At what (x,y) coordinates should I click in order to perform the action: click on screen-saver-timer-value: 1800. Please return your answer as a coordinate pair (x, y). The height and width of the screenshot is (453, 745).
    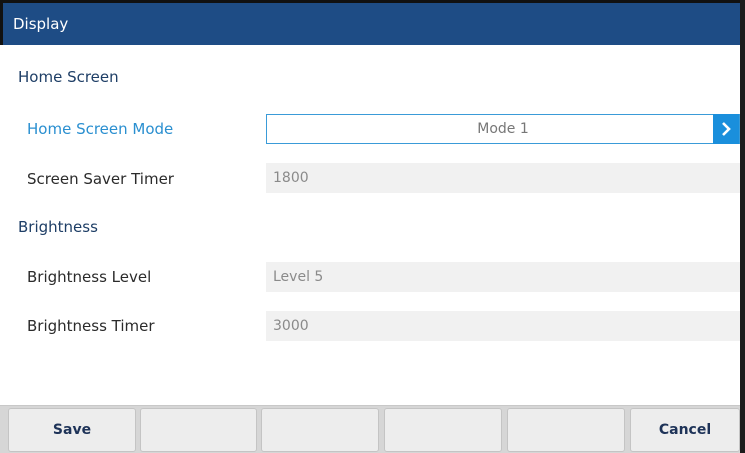
    Looking at the image, I should click on (291, 178).